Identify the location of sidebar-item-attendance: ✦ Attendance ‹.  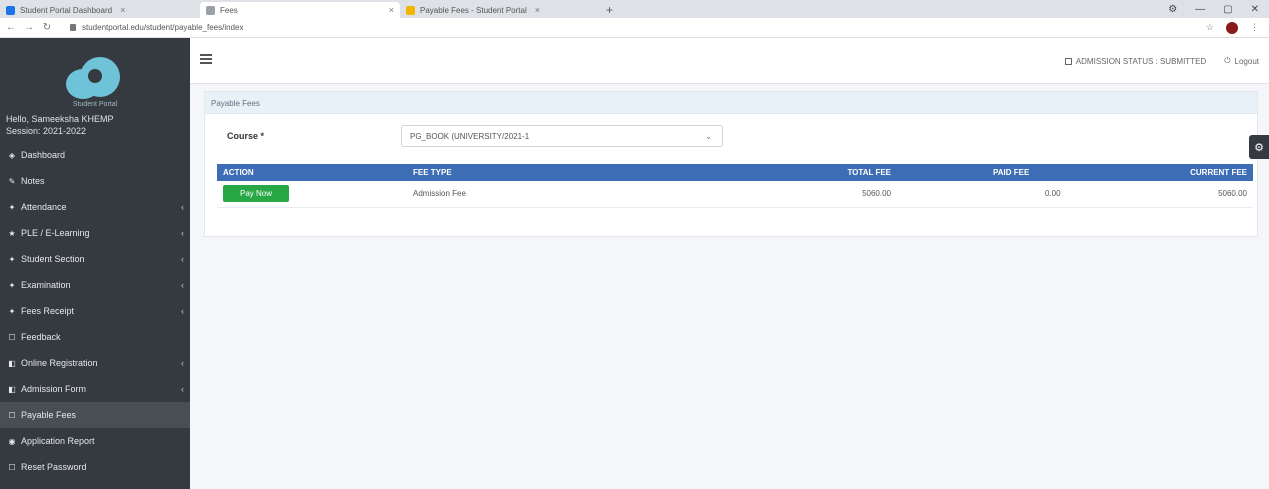
(95, 207).